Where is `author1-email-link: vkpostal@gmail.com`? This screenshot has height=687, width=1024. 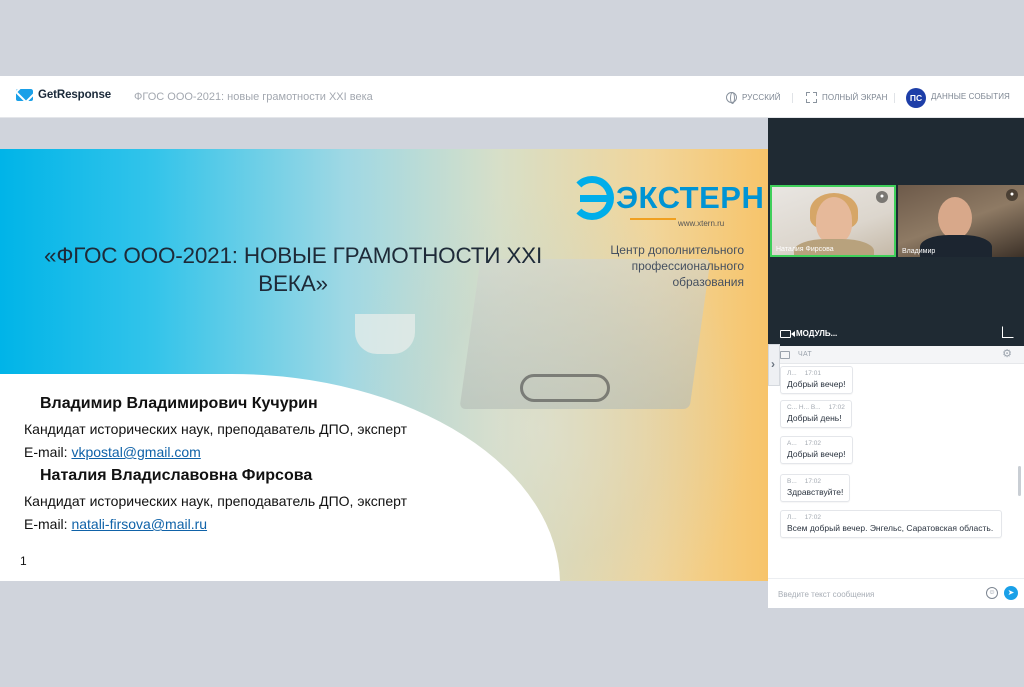 author1-email-link: vkpostal@gmail.com is located at coordinates (135, 452).